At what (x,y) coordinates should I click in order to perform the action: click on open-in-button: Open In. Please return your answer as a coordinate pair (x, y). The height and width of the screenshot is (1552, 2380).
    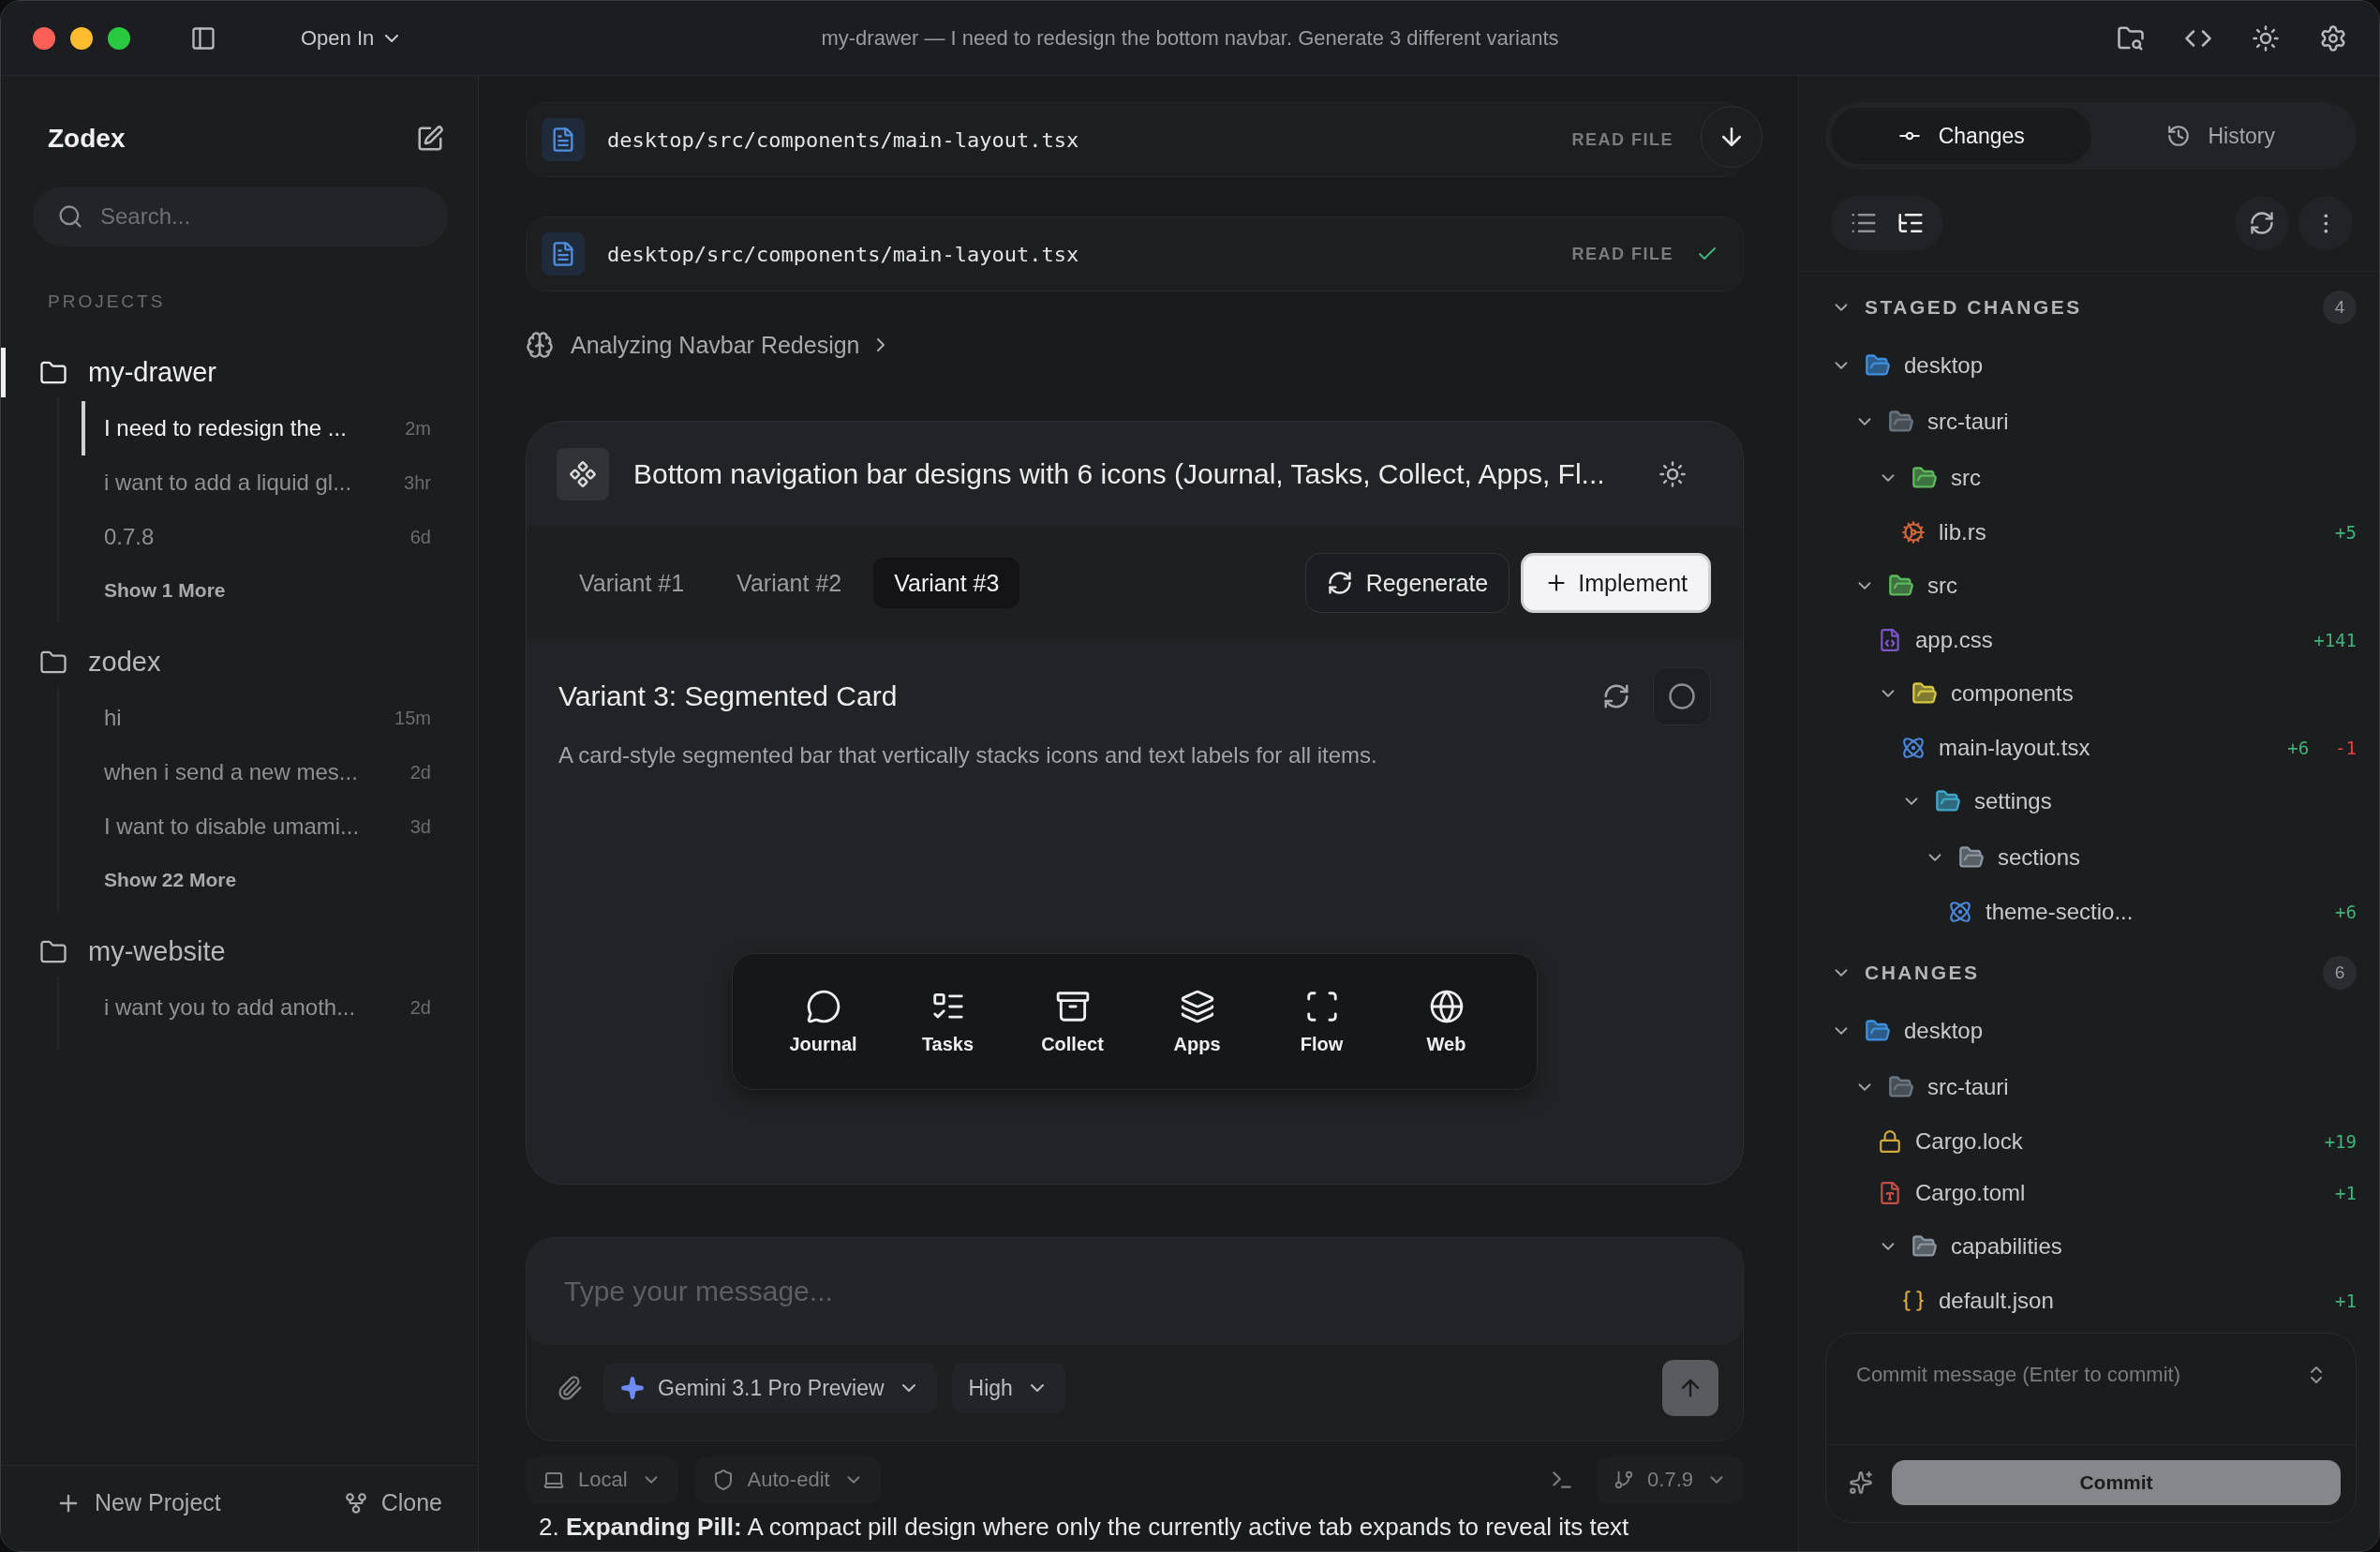
    Looking at the image, I should click on (350, 38).